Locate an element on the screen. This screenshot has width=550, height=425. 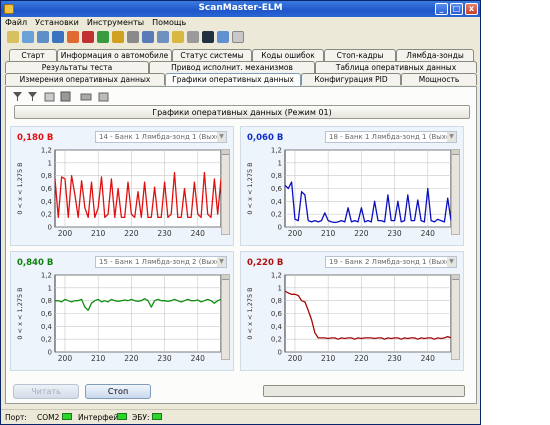
connect-icon is located at coordinates (13, 37).